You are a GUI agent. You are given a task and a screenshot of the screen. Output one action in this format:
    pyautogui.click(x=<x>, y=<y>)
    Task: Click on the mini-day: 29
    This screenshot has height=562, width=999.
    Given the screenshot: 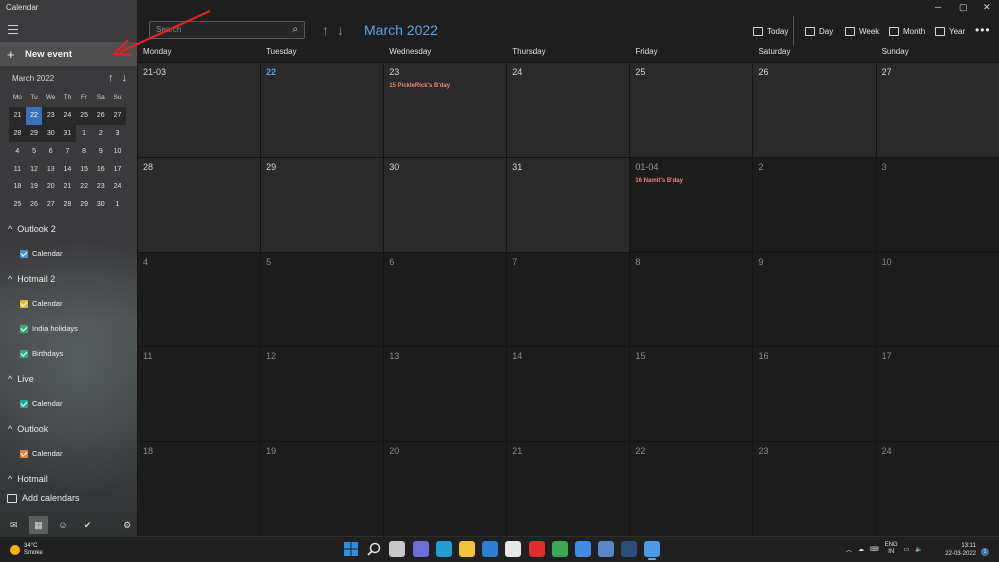 What is the action you would take?
    pyautogui.click(x=84, y=205)
    